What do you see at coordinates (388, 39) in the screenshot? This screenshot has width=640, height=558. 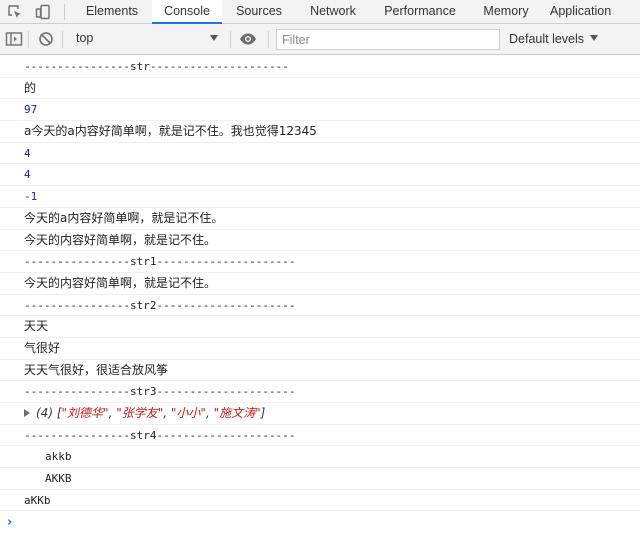 I see `filter-input` at bounding box center [388, 39].